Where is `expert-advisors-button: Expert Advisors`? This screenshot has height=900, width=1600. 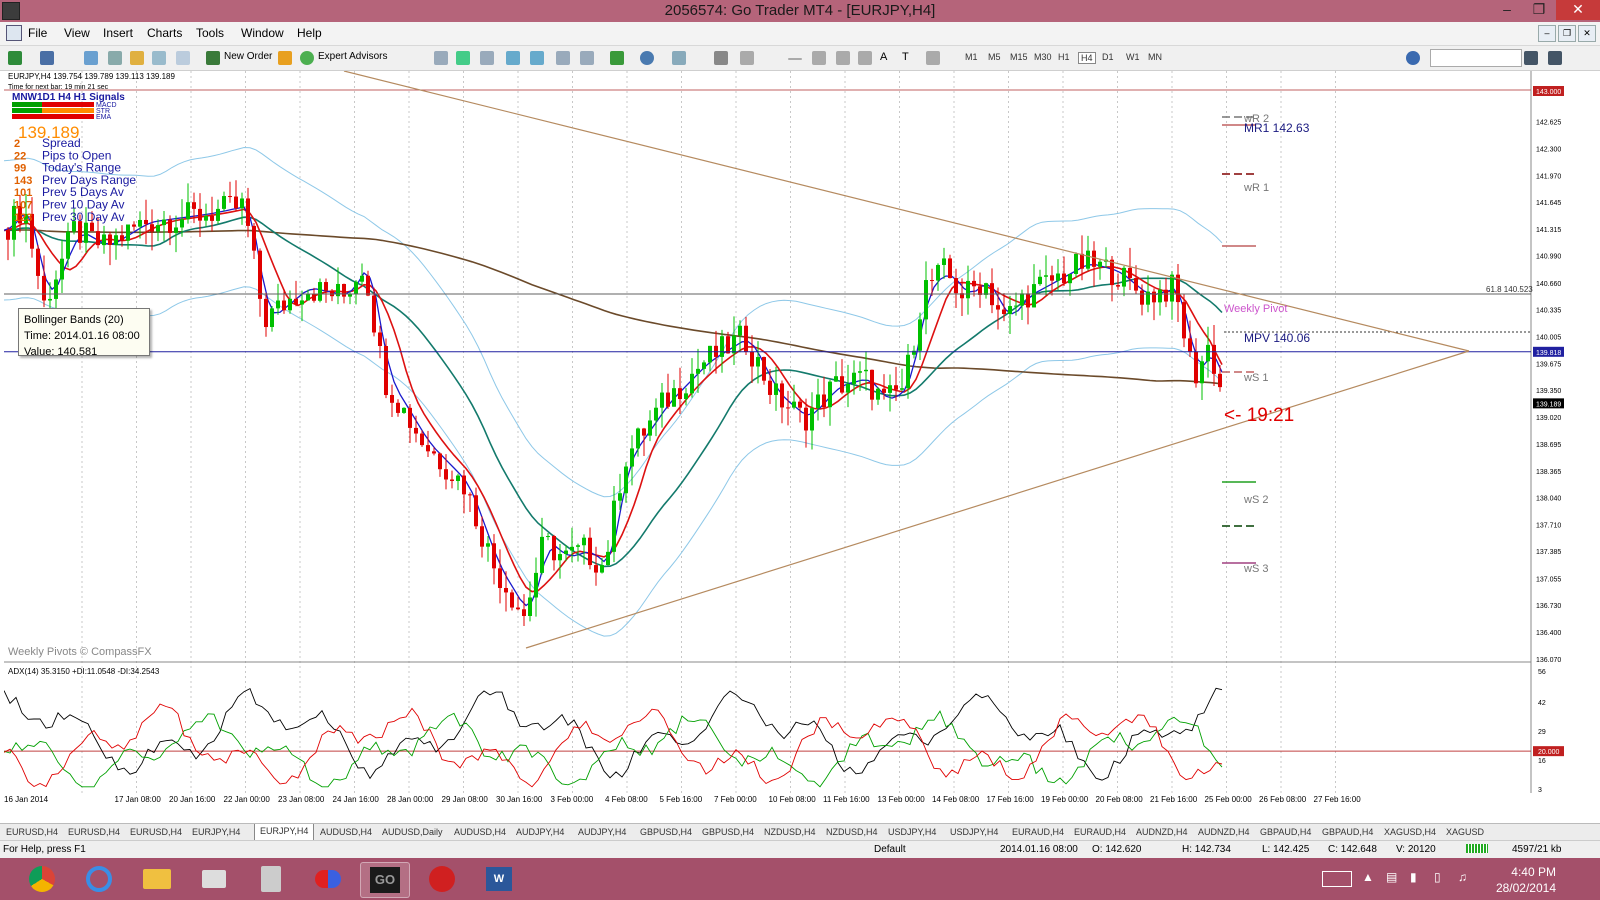 expert-advisors-button: Expert Advisors is located at coordinates (352, 56).